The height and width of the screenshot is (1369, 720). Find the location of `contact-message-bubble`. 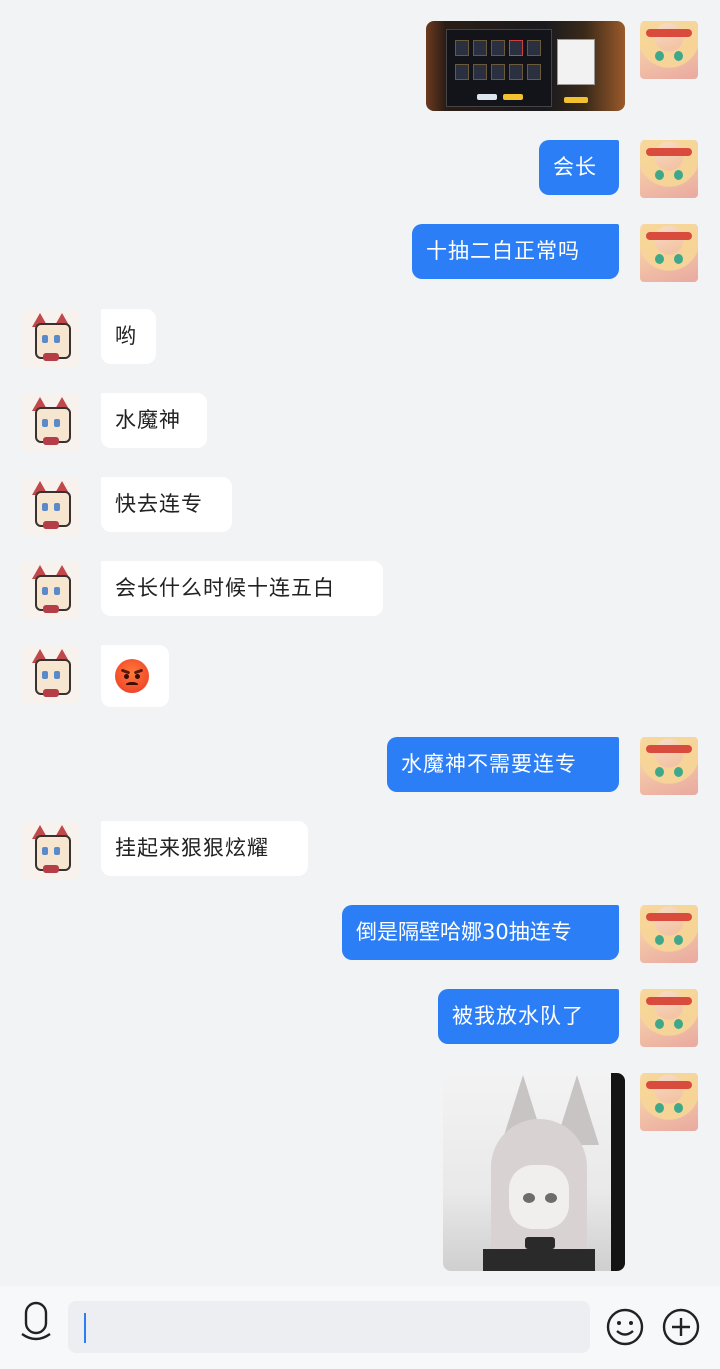

contact-message-bubble is located at coordinates (135, 676).